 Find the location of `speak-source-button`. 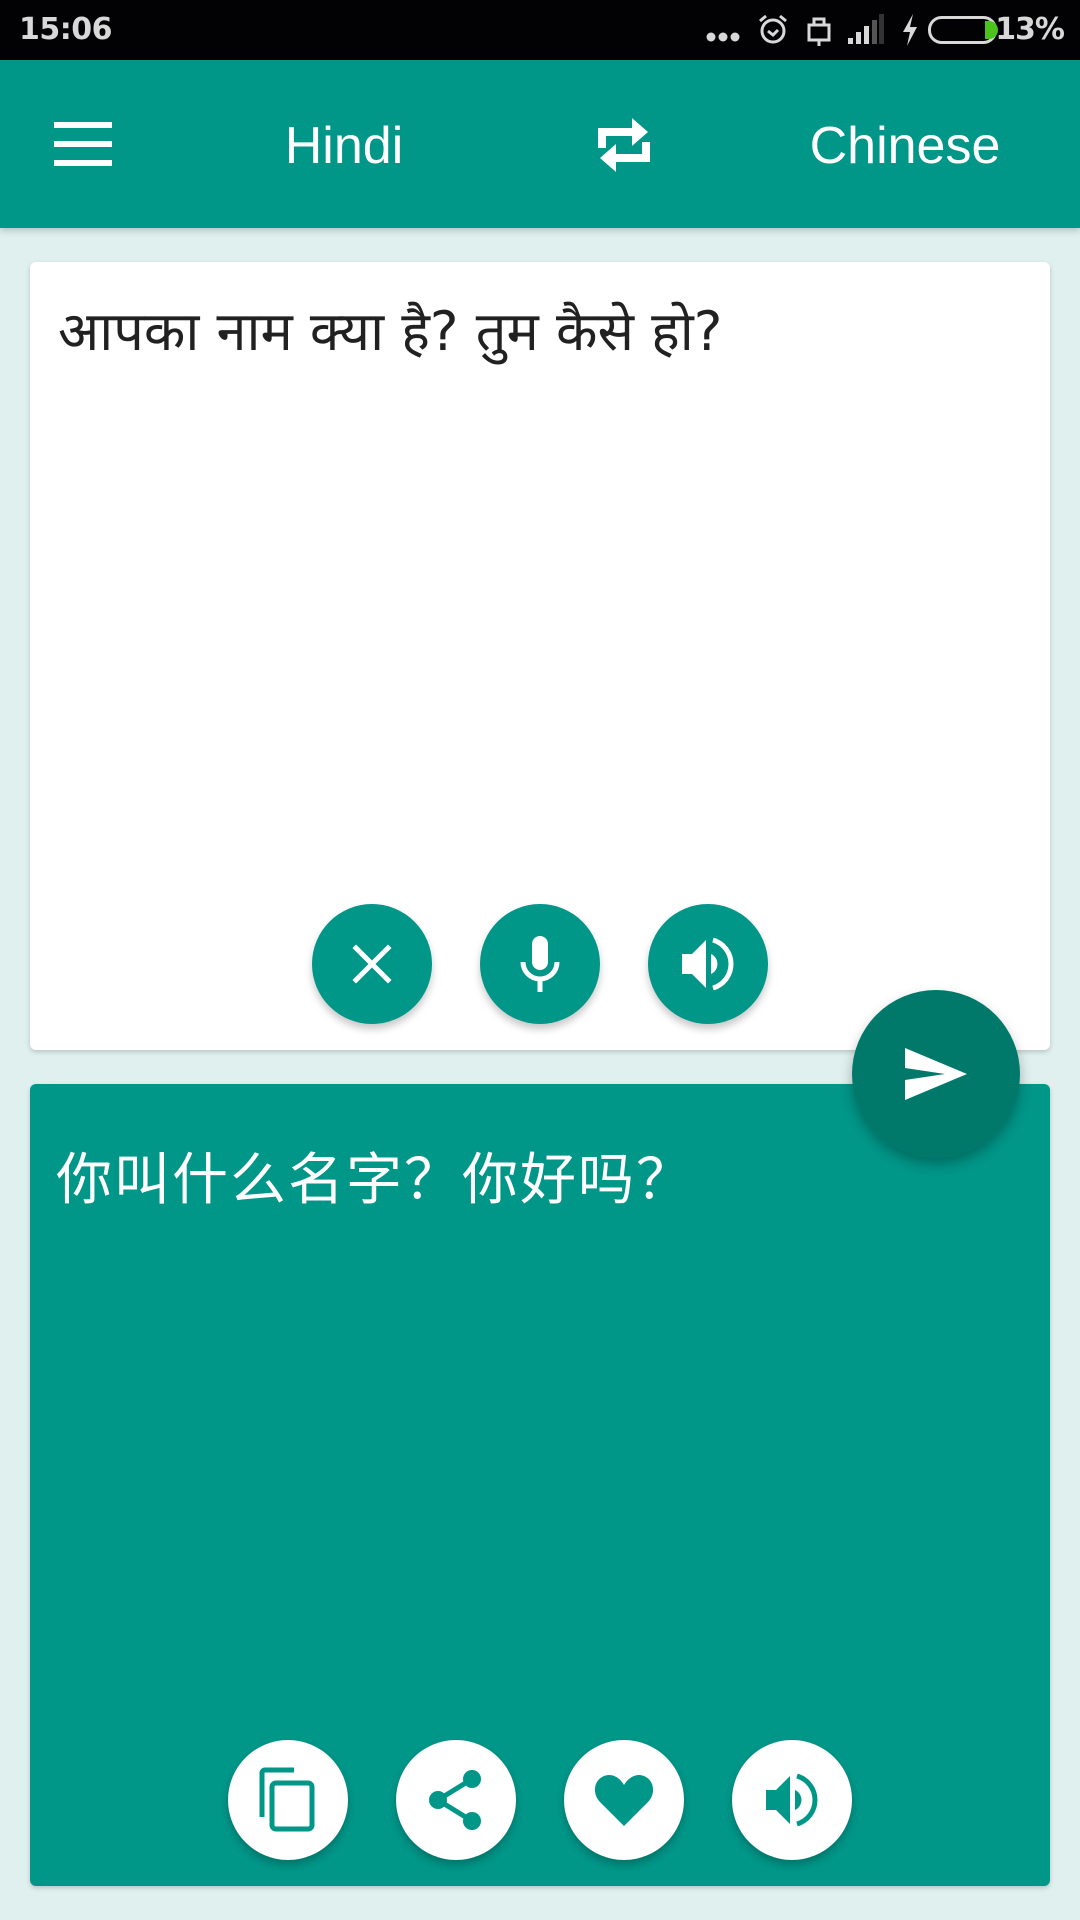

speak-source-button is located at coordinates (708, 964).